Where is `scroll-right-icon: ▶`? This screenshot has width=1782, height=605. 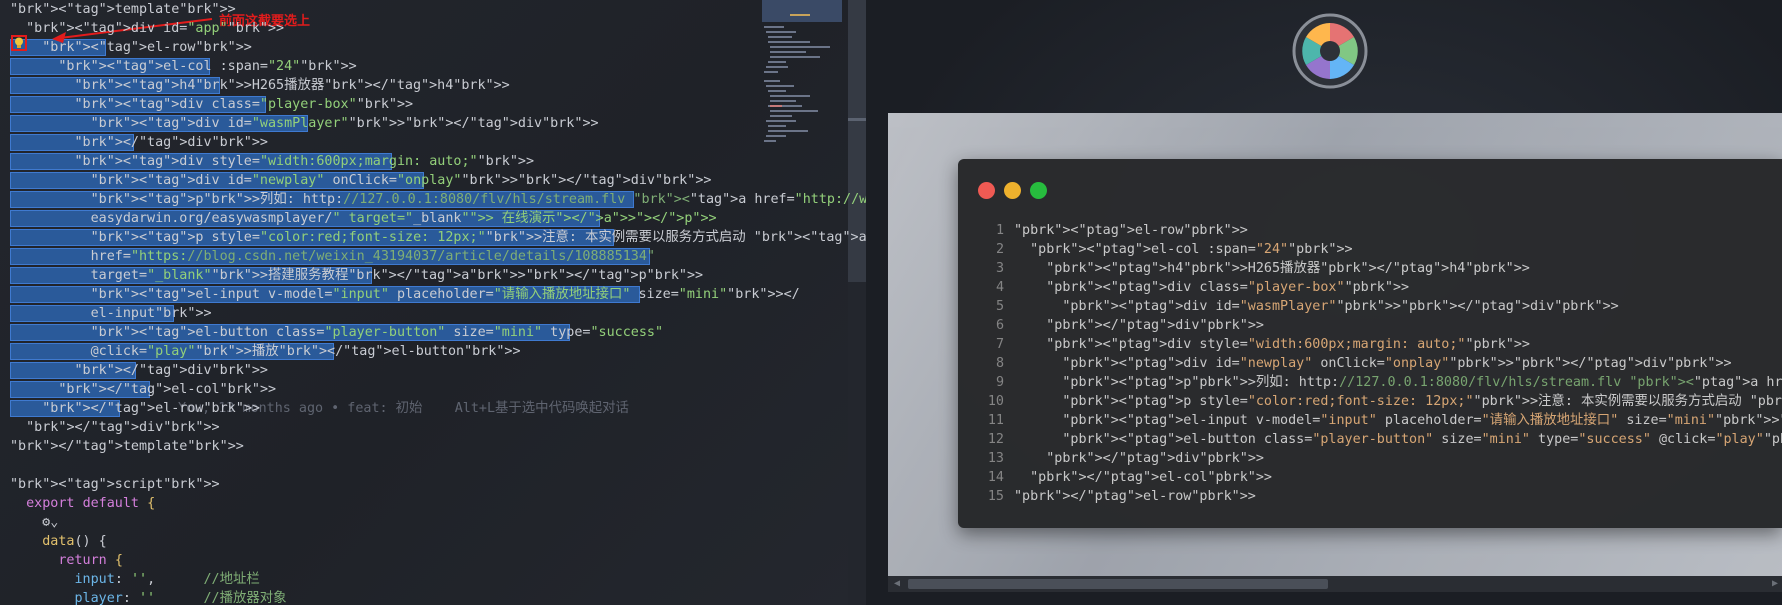 scroll-right-icon: ▶ is located at coordinates (1775, 583).